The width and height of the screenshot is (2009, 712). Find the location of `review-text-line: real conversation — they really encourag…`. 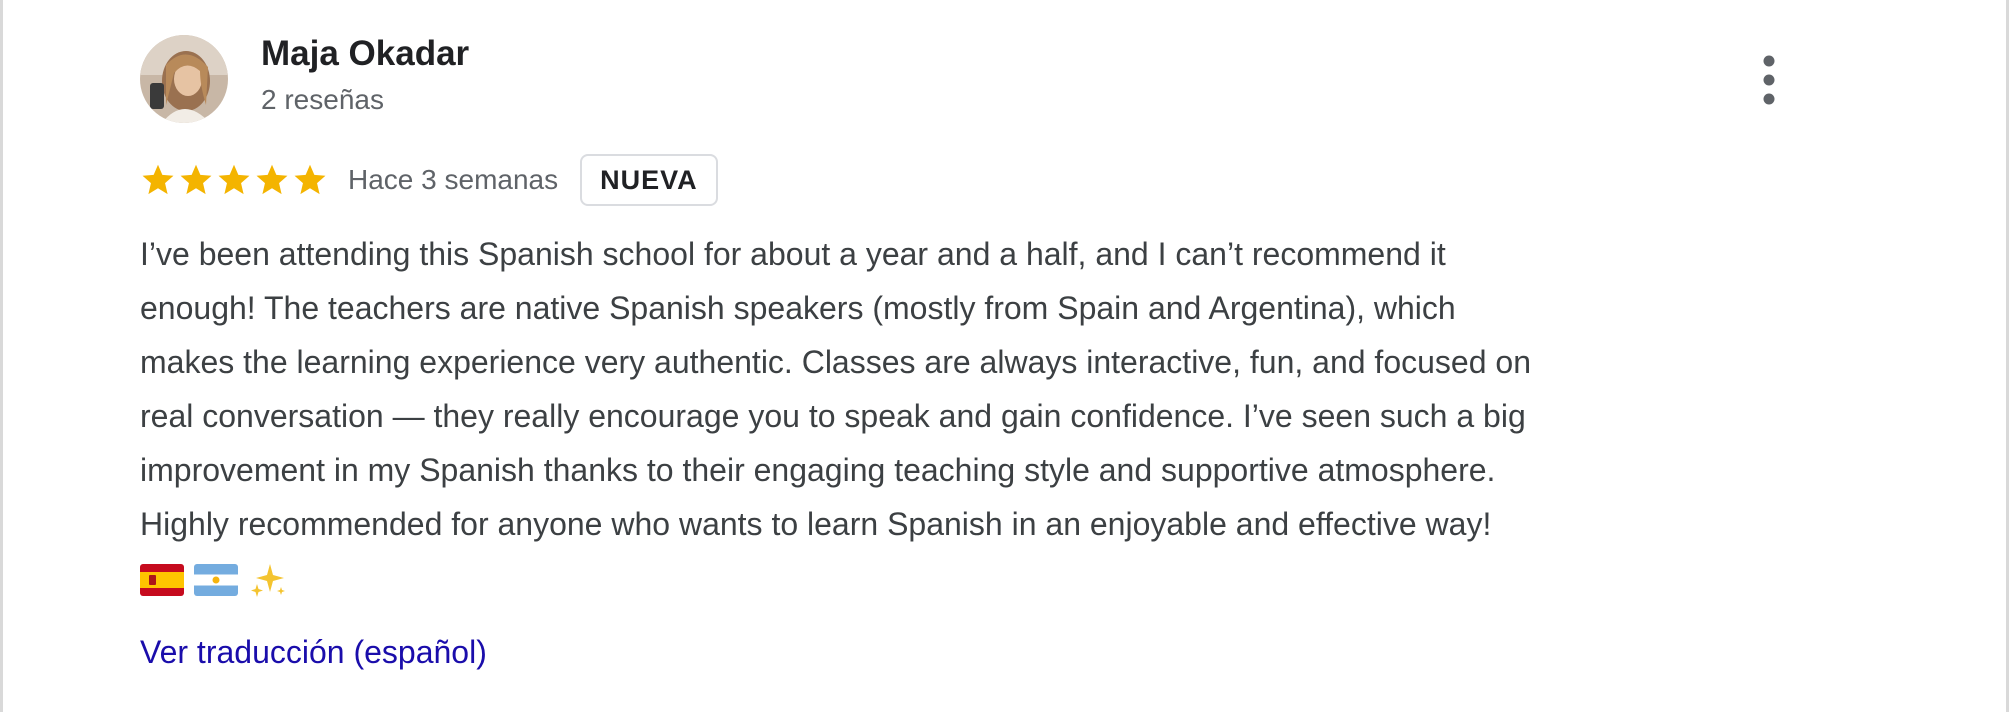

review-text-line: real conversation — they really encourag… is located at coordinates (833, 416).